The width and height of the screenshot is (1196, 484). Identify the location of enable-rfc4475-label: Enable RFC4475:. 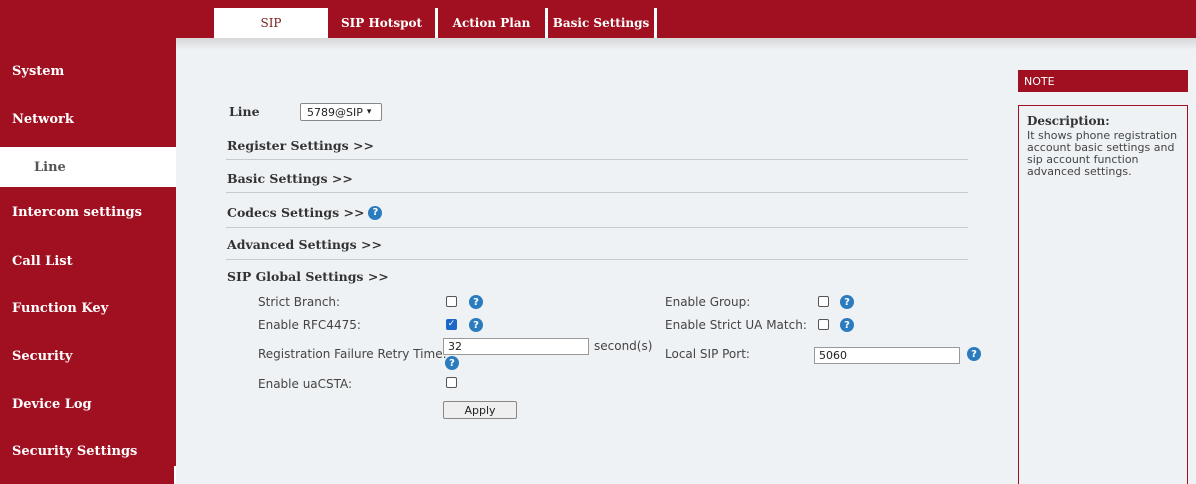
(309, 325).